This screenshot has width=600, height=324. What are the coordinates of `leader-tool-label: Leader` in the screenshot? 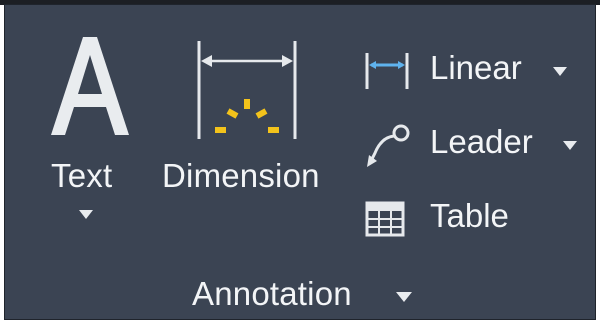 It's located at (481, 141).